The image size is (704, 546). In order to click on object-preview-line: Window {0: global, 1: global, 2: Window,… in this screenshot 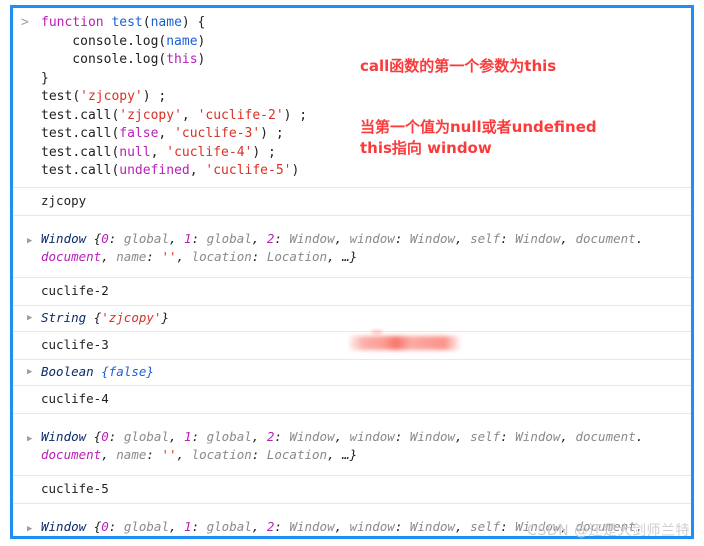, I will do `click(366, 527)`.